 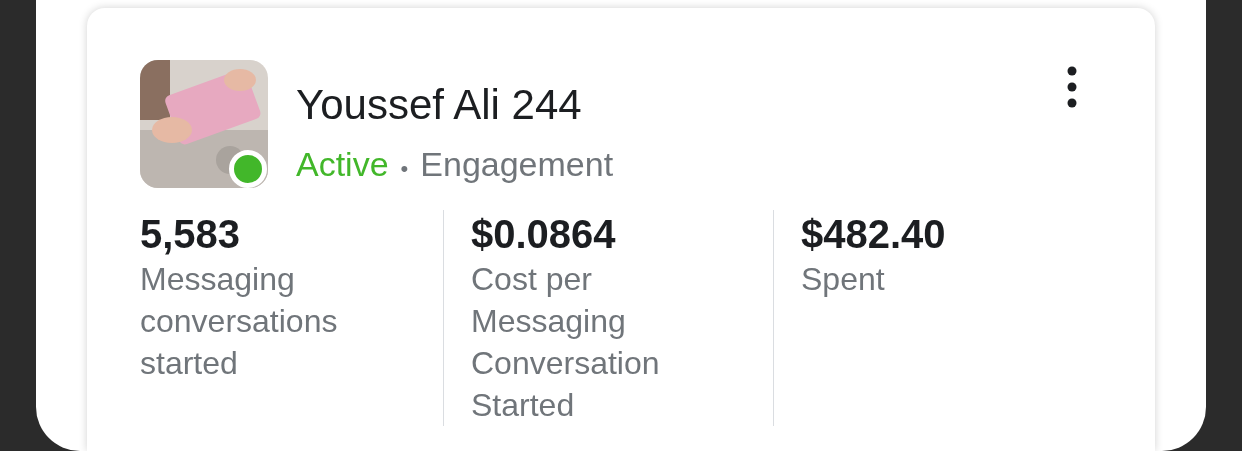 What do you see at coordinates (239, 321) in the screenshot?
I see `metric-label: Messaging conversations started` at bounding box center [239, 321].